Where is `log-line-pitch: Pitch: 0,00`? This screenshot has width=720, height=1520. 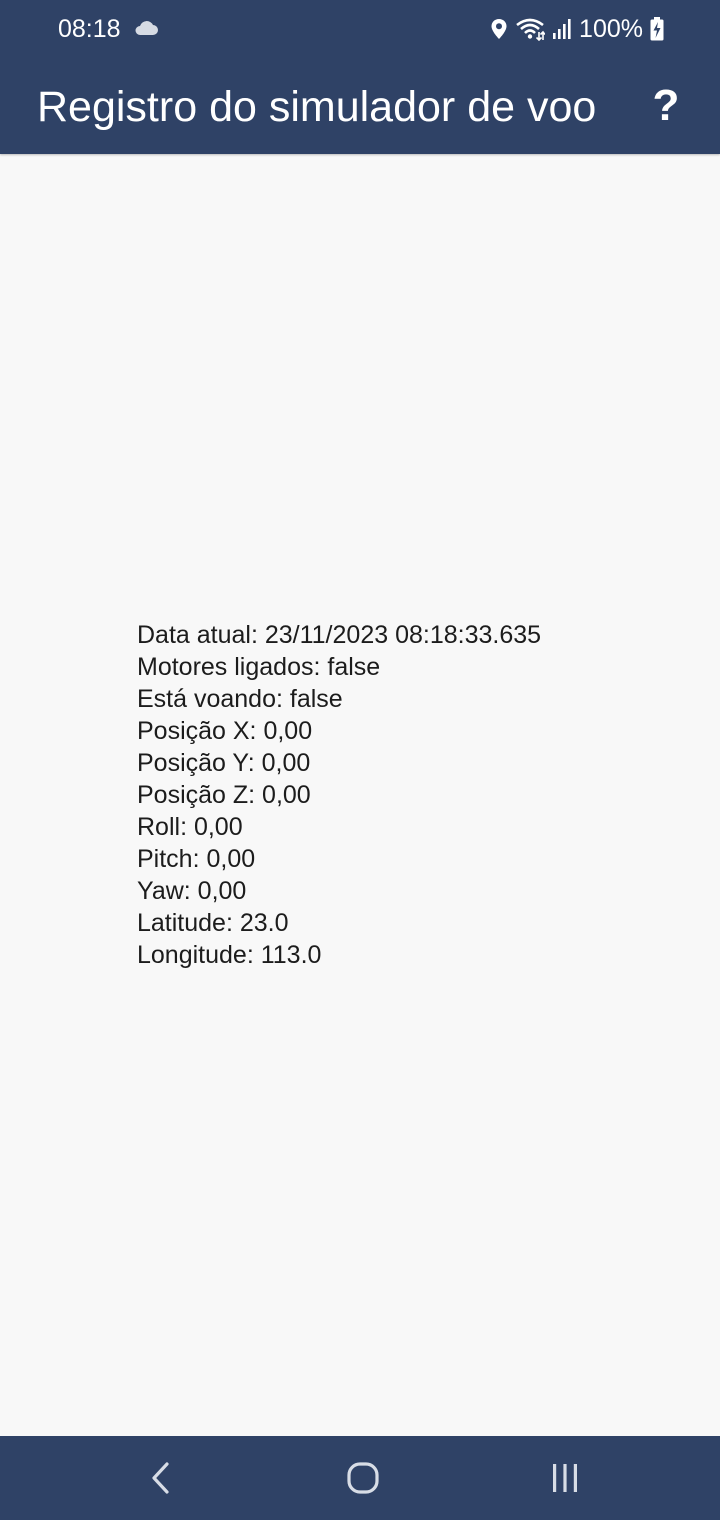
log-line-pitch: Pitch: 0,00 is located at coordinates (196, 859).